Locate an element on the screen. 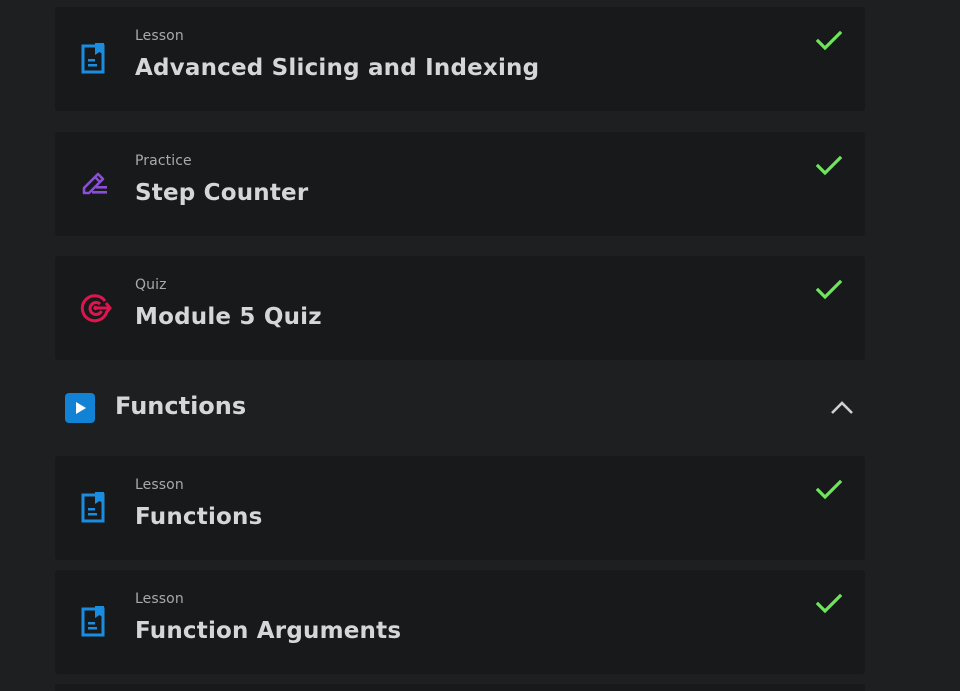 This screenshot has height=691, width=960. lesson-item-partial is located at coordinates (460, 687).